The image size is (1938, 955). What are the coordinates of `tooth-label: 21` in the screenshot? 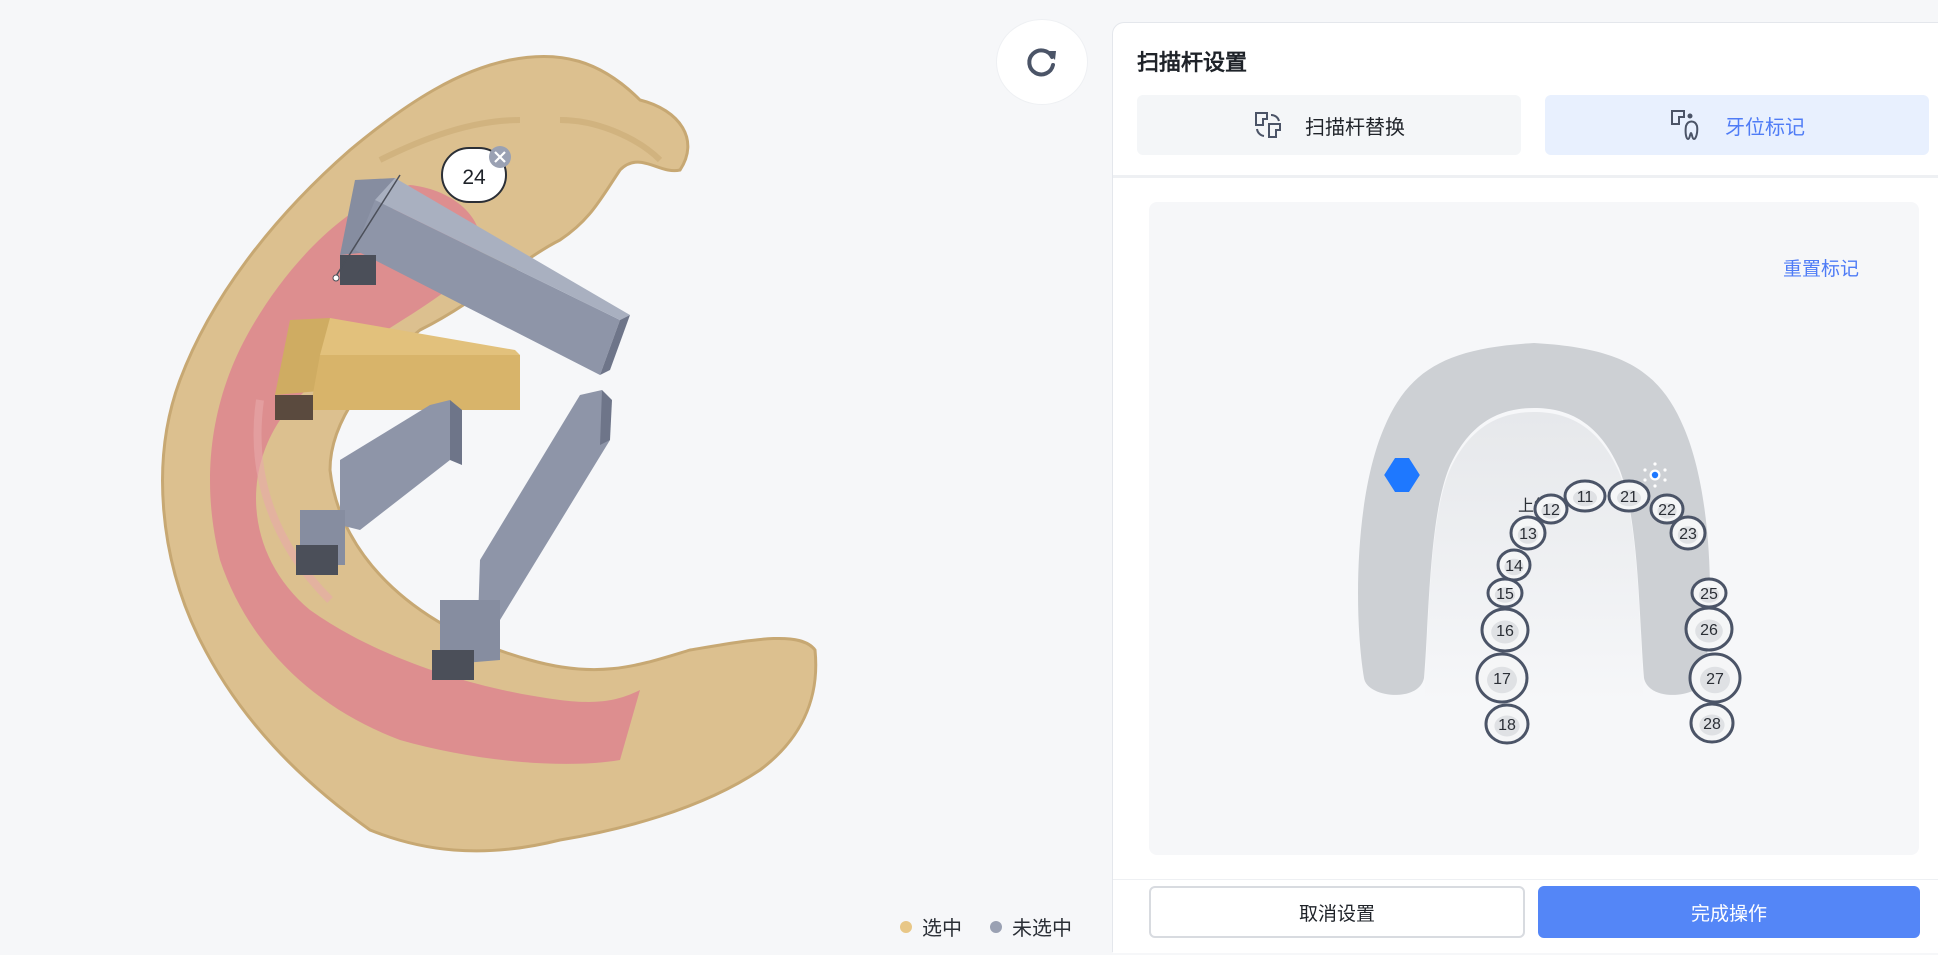 It's located at (1629, 497).